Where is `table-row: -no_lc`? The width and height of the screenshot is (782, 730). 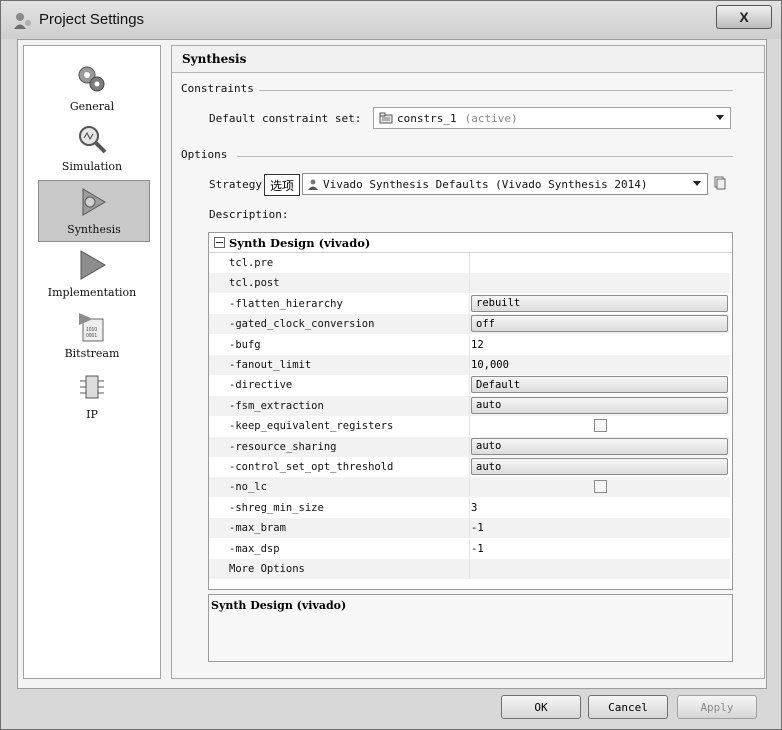
table-row: -no_lc is located at coordinates (469, 487).